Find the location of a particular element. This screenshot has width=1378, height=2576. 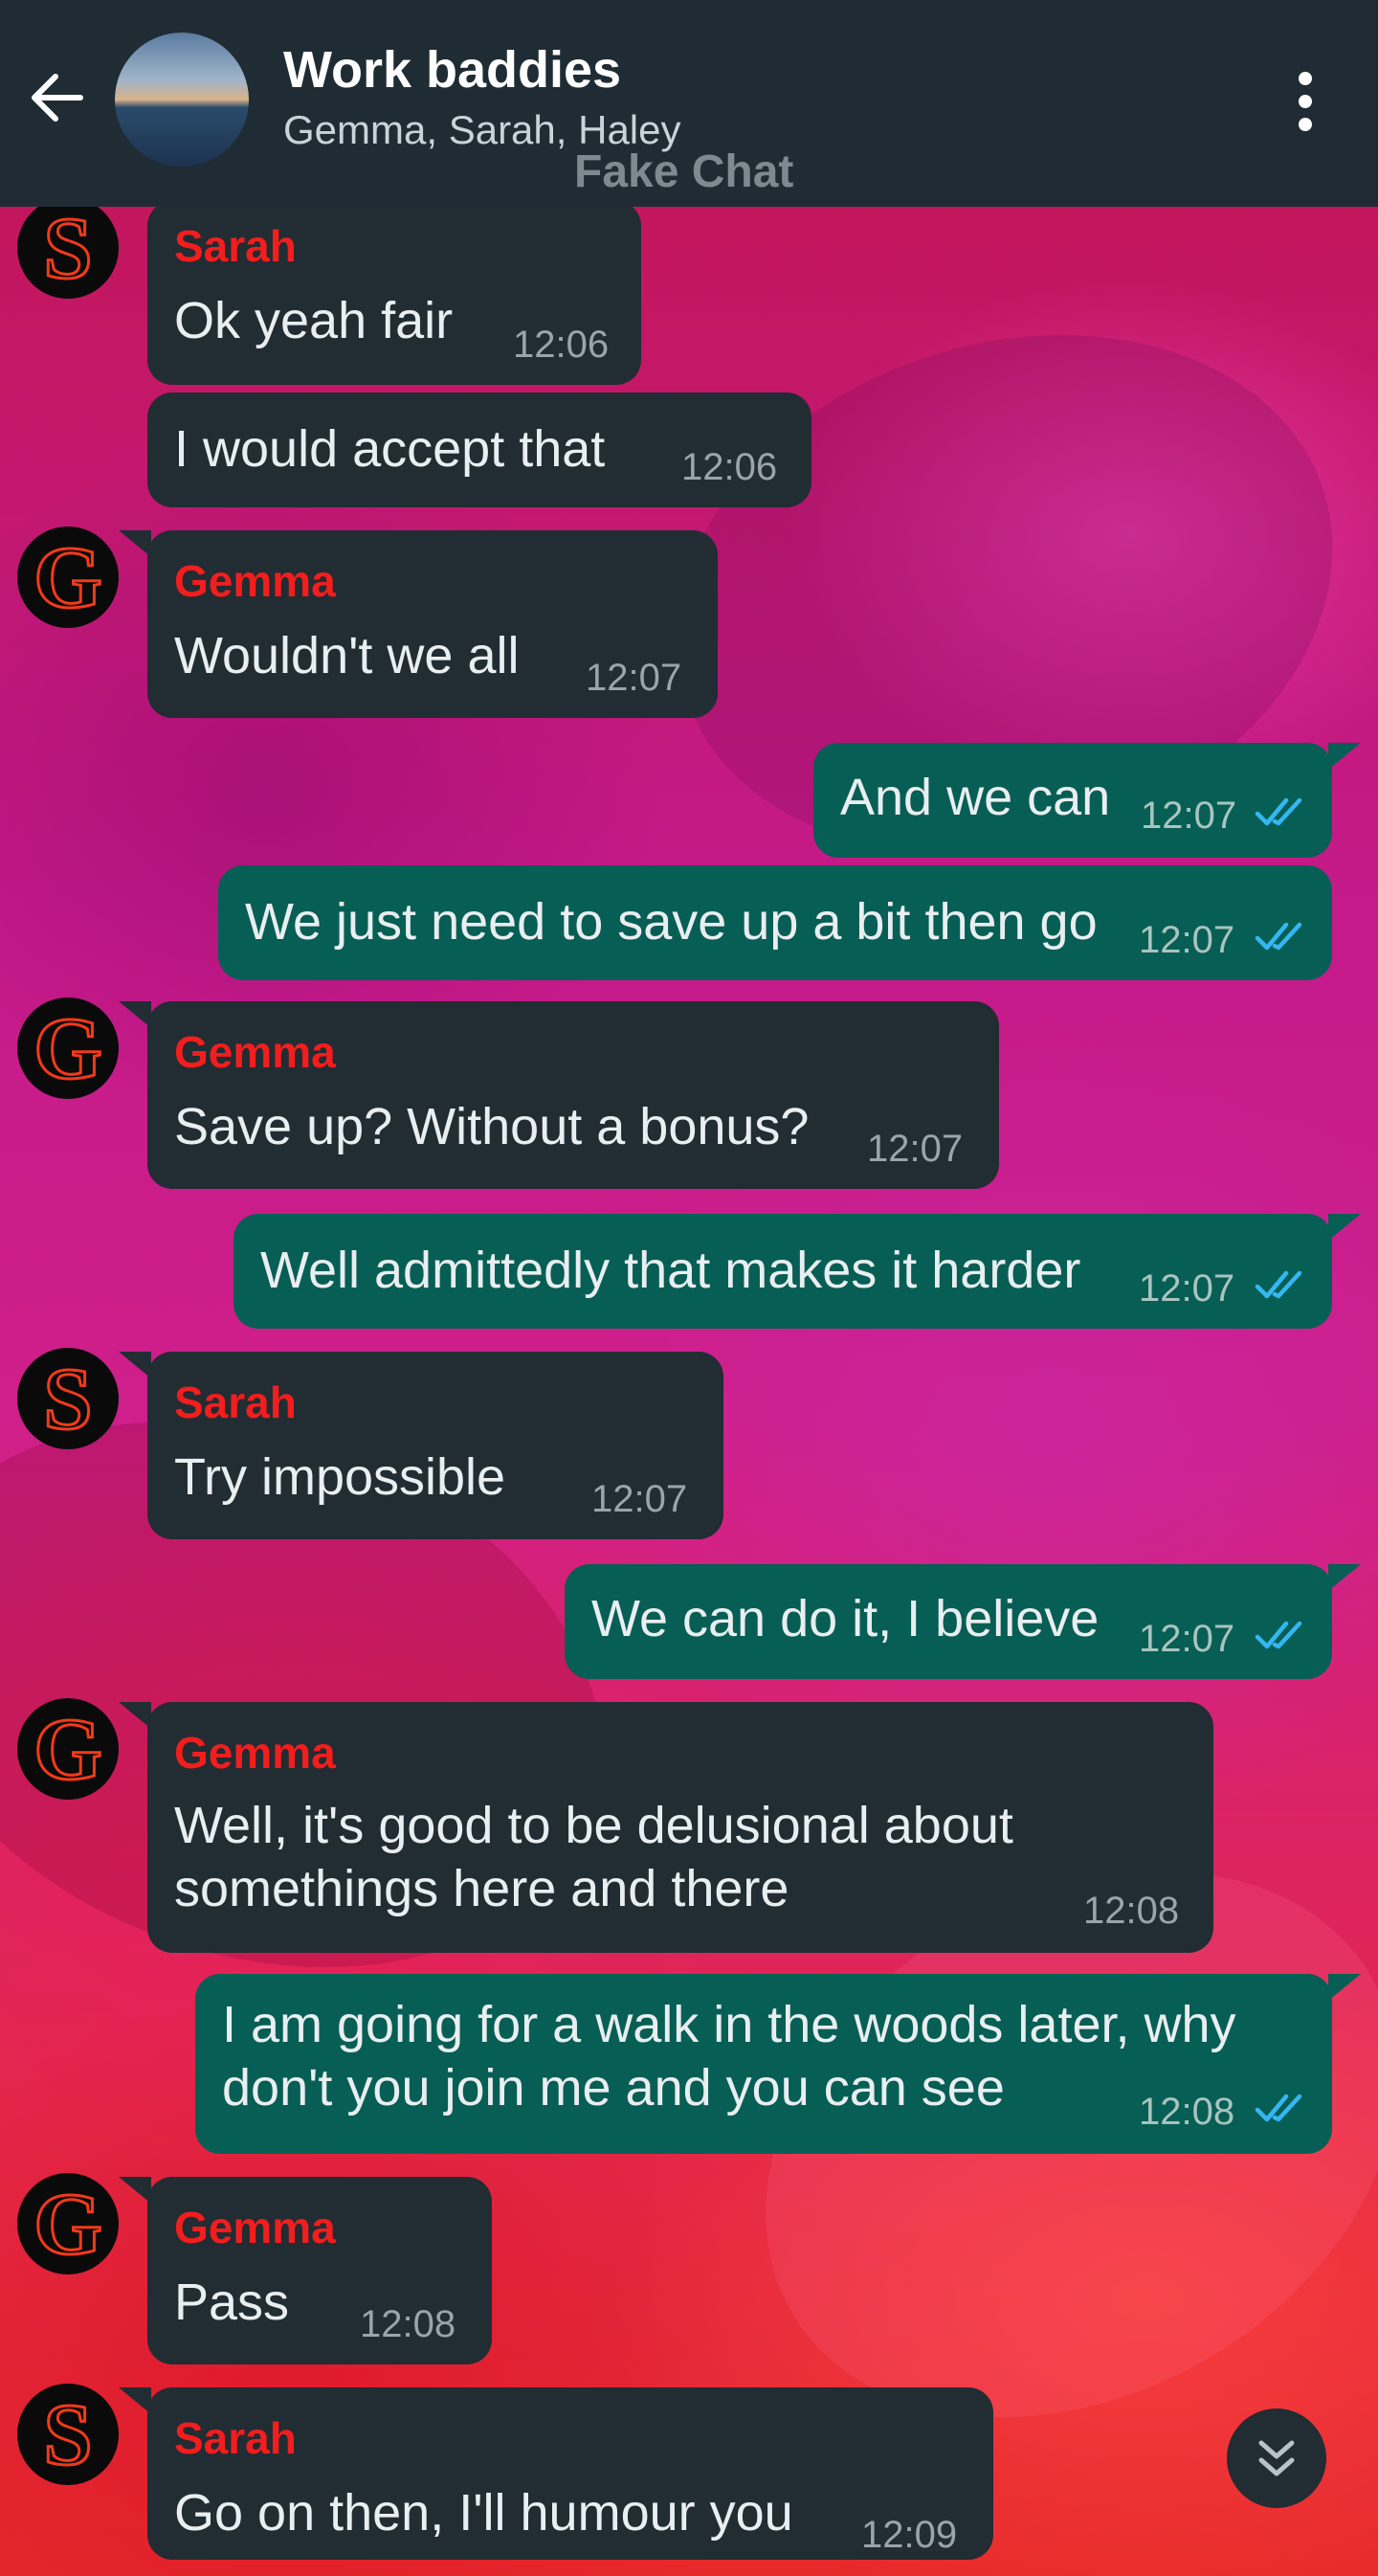

message-text: And we can is located at coordinates (976, 798).